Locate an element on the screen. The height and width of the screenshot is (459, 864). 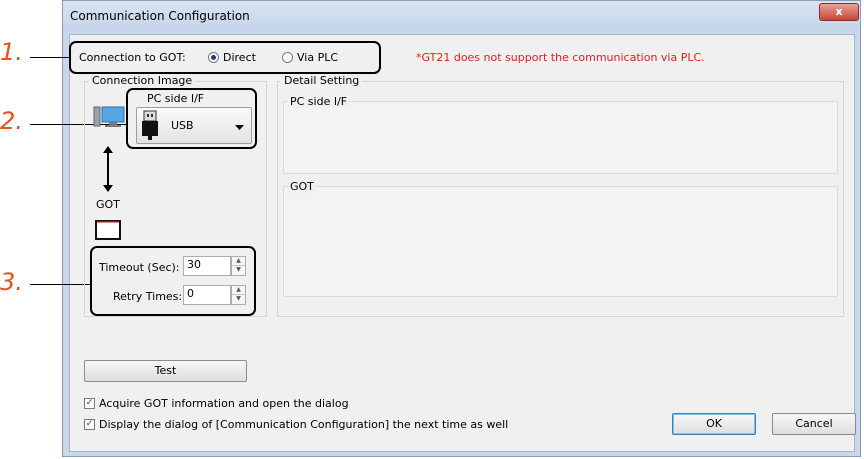
retry-input: 0 is located at coordinates (207, 295).